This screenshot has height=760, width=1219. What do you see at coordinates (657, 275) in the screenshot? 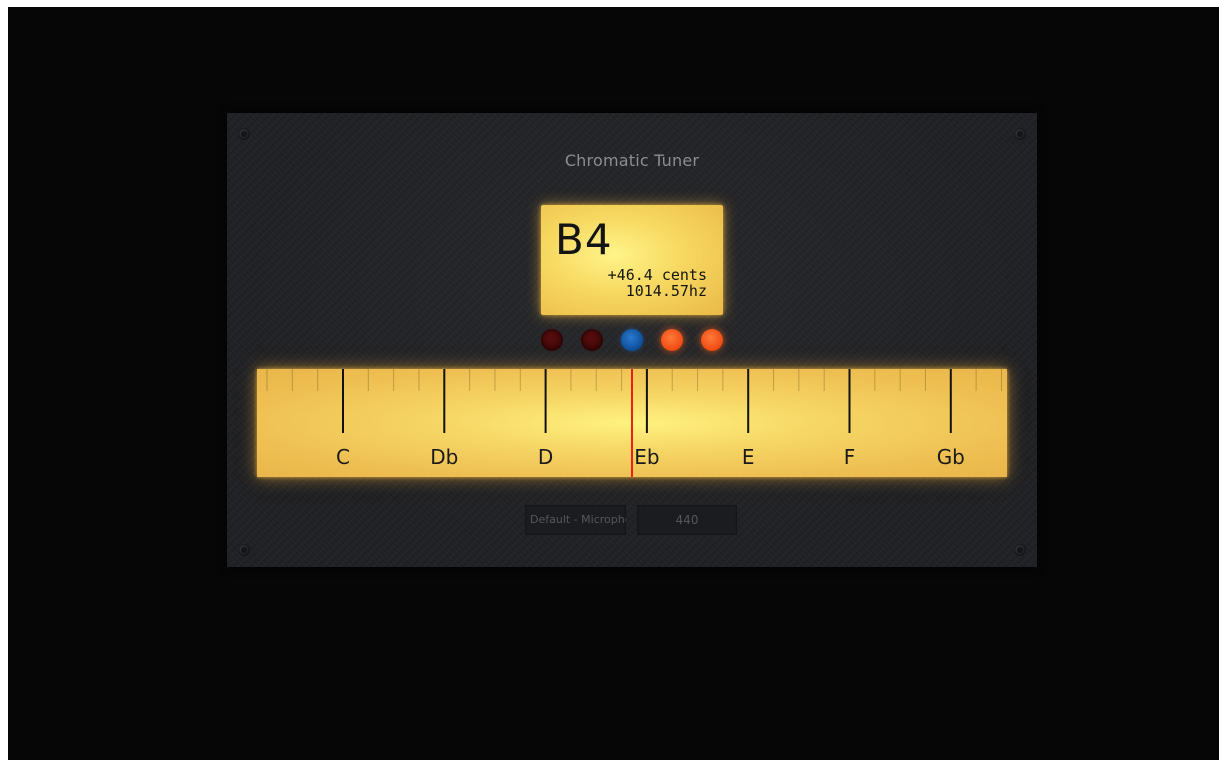
I see `cents-readout: +46.4 cents` at bounding box center [657, 275].